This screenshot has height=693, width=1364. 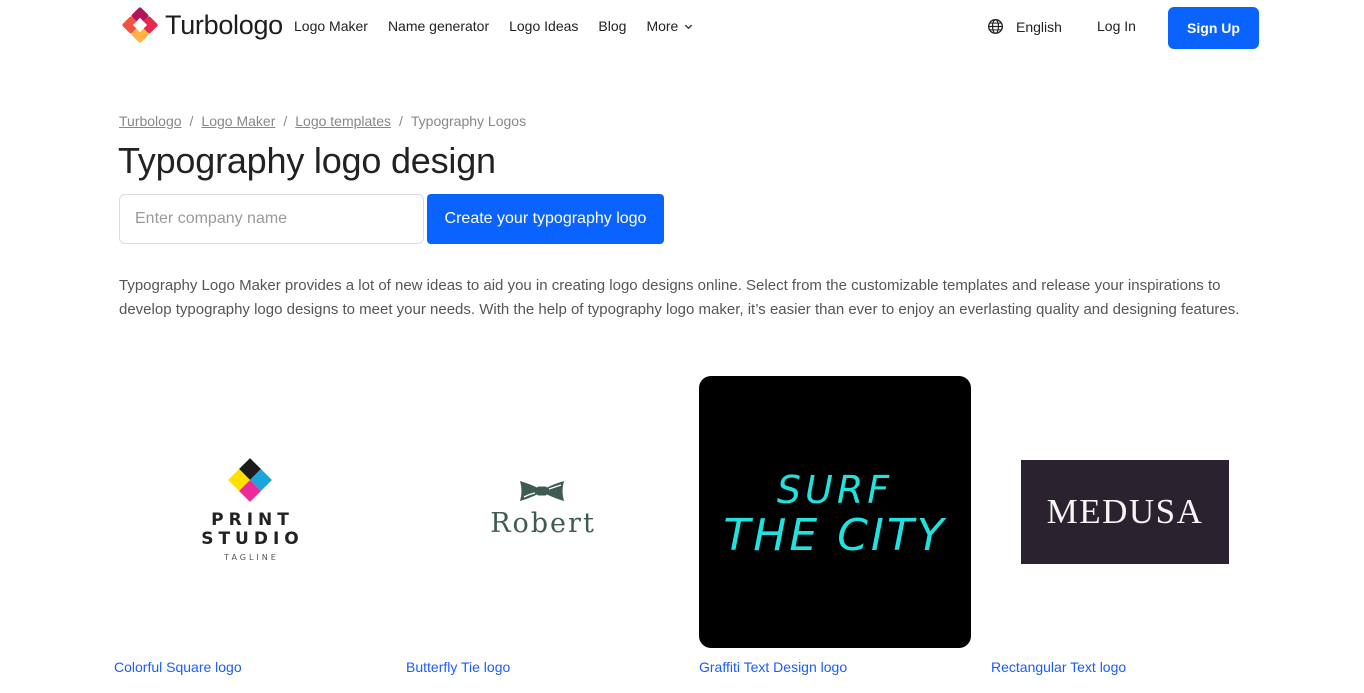 I want to click on template-card-butterfly-tie: Robert, so click(x=543, y=512).